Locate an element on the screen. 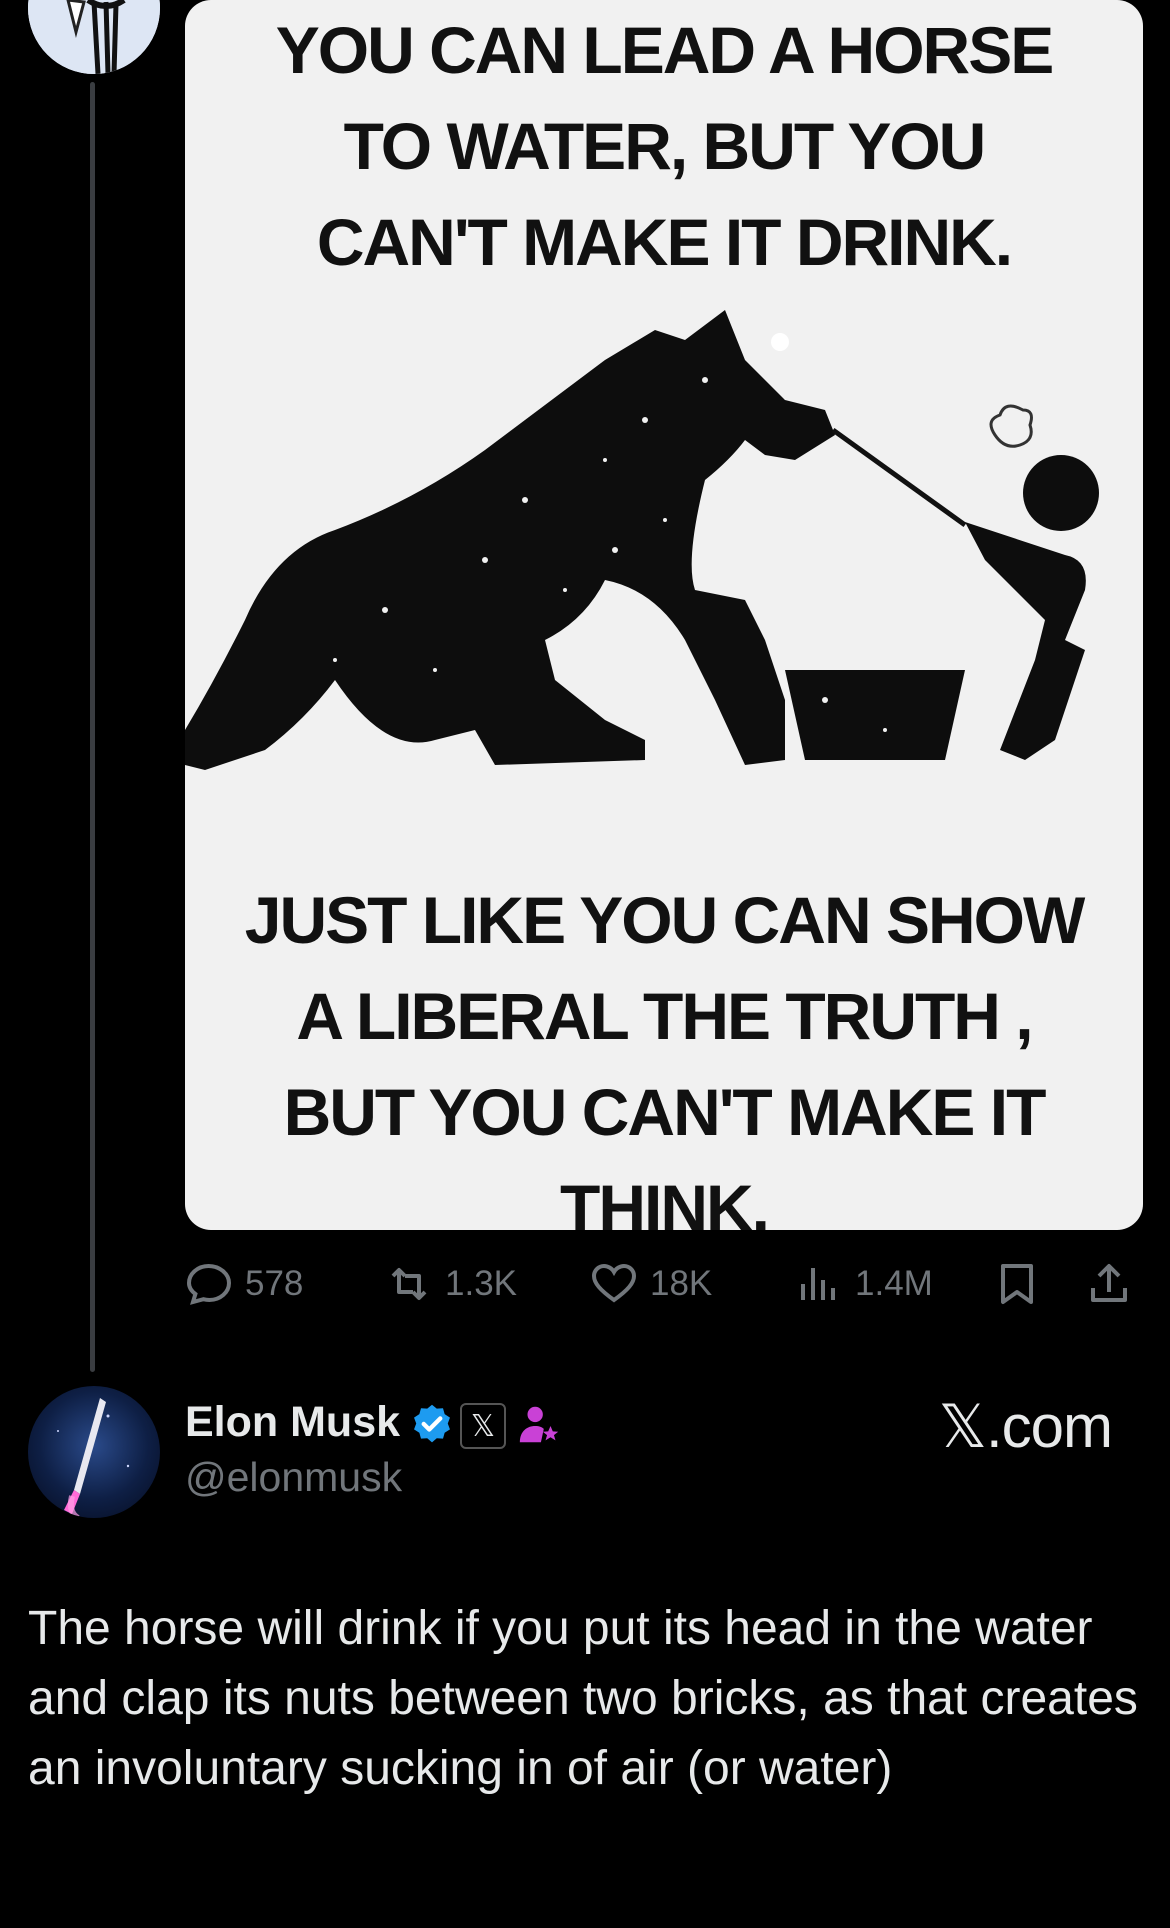  meme-bottom-line: A LIBERAL THE TRUTH , is located at coordinates (664, 1016).